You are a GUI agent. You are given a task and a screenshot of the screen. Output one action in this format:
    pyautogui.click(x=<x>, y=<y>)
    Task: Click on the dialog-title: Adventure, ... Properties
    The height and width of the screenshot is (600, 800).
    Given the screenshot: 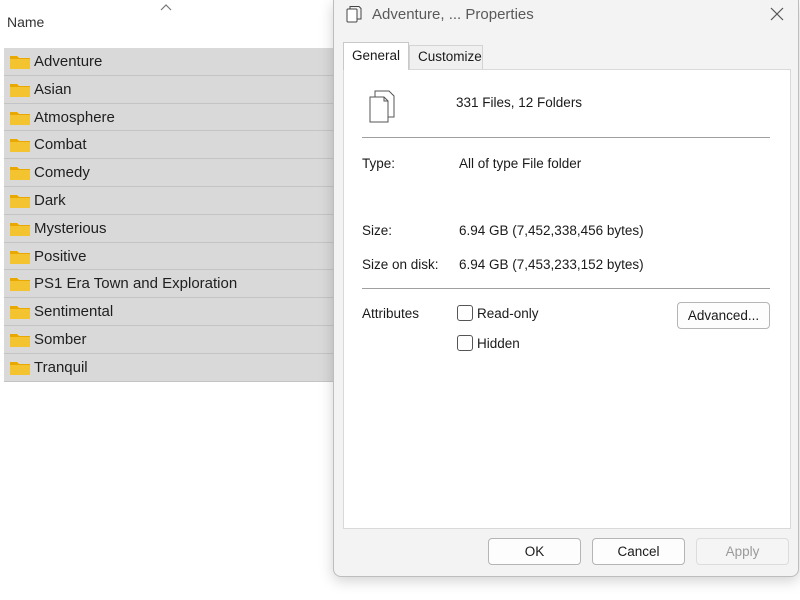 What is the action you would take?
    pyautogui.click(x=453, y=14)
    